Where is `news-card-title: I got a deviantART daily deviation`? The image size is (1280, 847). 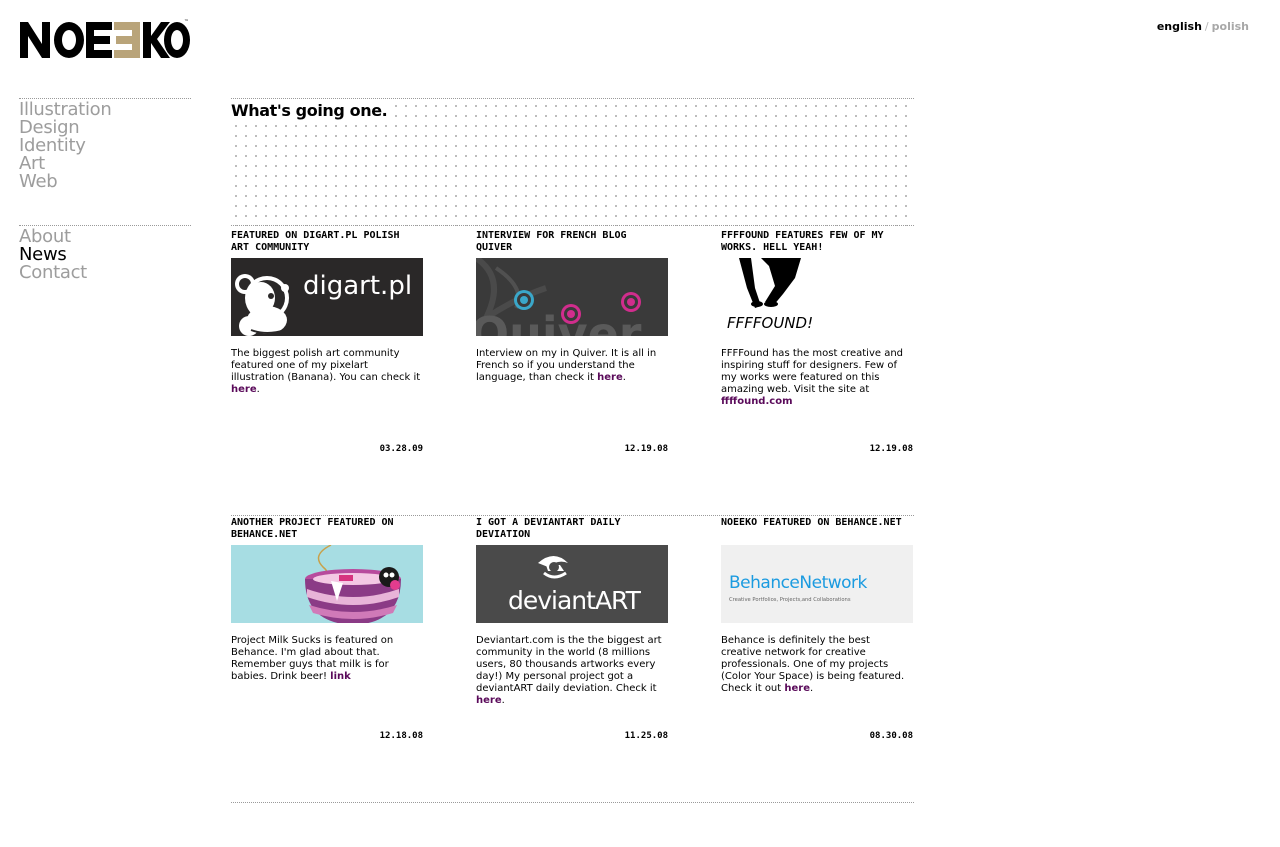
news-card-title: I got a deviantART daily deviation is located at coordinates (548, 528).